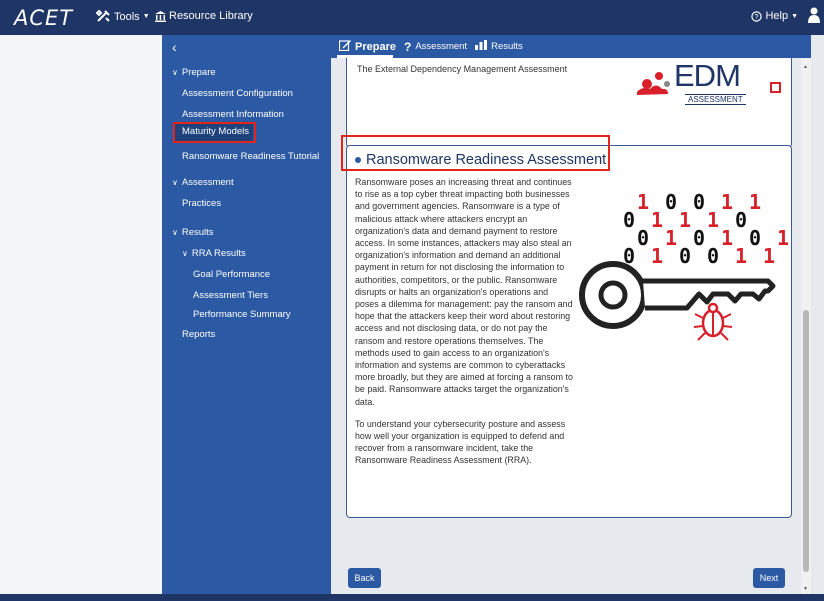 This screenshot has height=601, width=824. What do you see at coordinates (475, 153) in the screenshot?
I see `rra-title-highlight` at bounding box center [475, 153].